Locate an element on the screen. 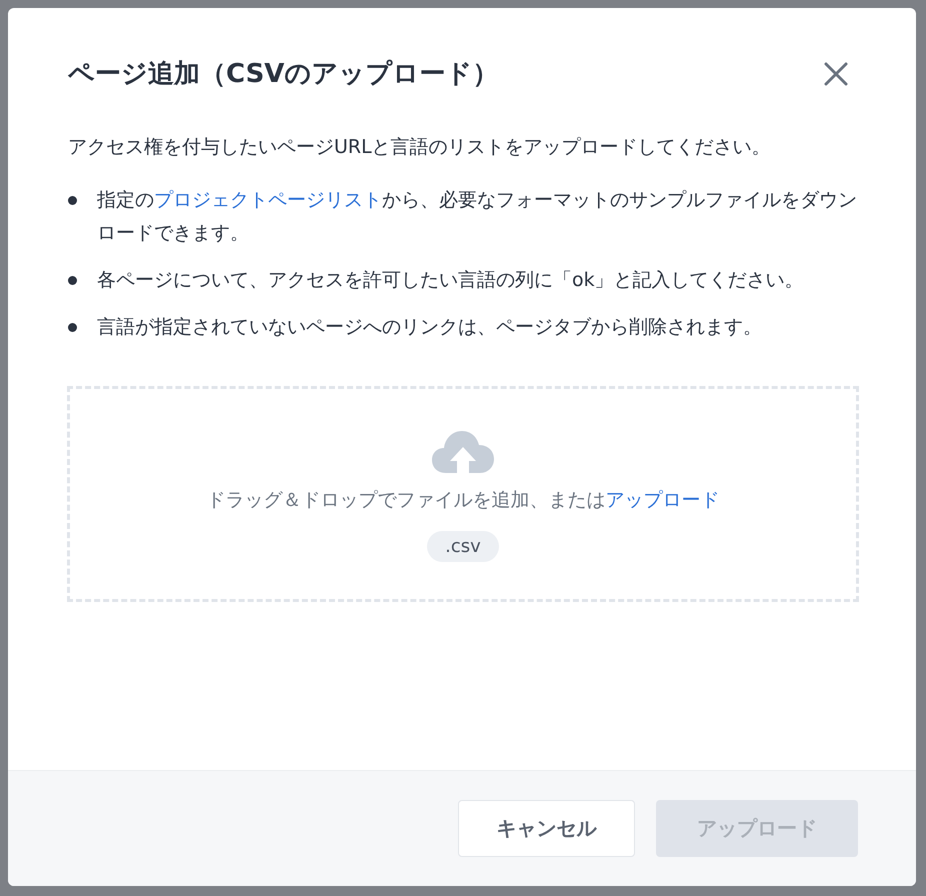 The image size is (926, 896). intro-text: アクセス権を付与したいページURLと言語のリストをアップロードしてください。 is located at coordinates (420, 147).